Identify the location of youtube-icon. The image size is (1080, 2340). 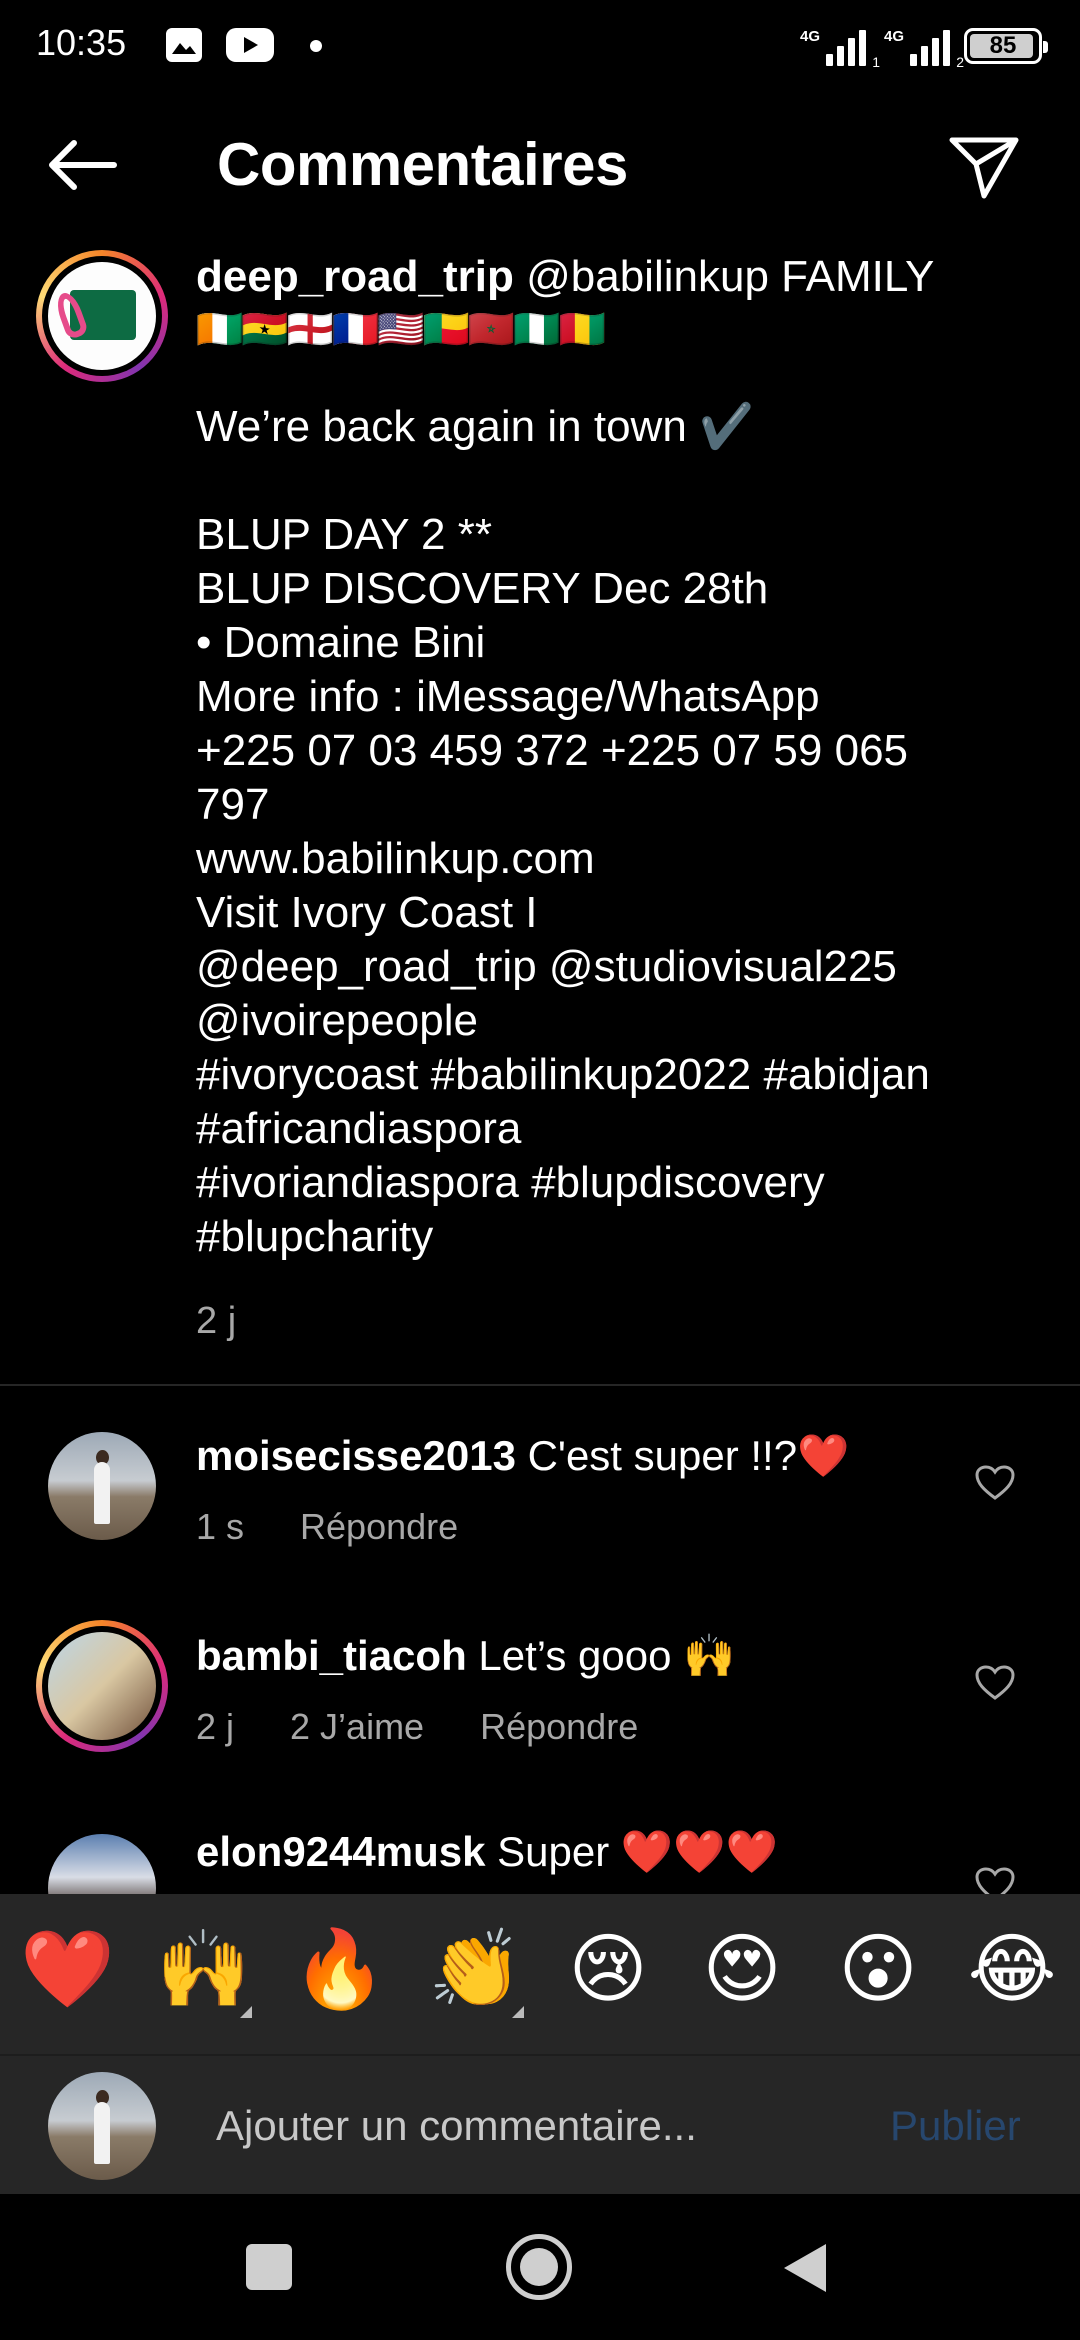
(250, 45).